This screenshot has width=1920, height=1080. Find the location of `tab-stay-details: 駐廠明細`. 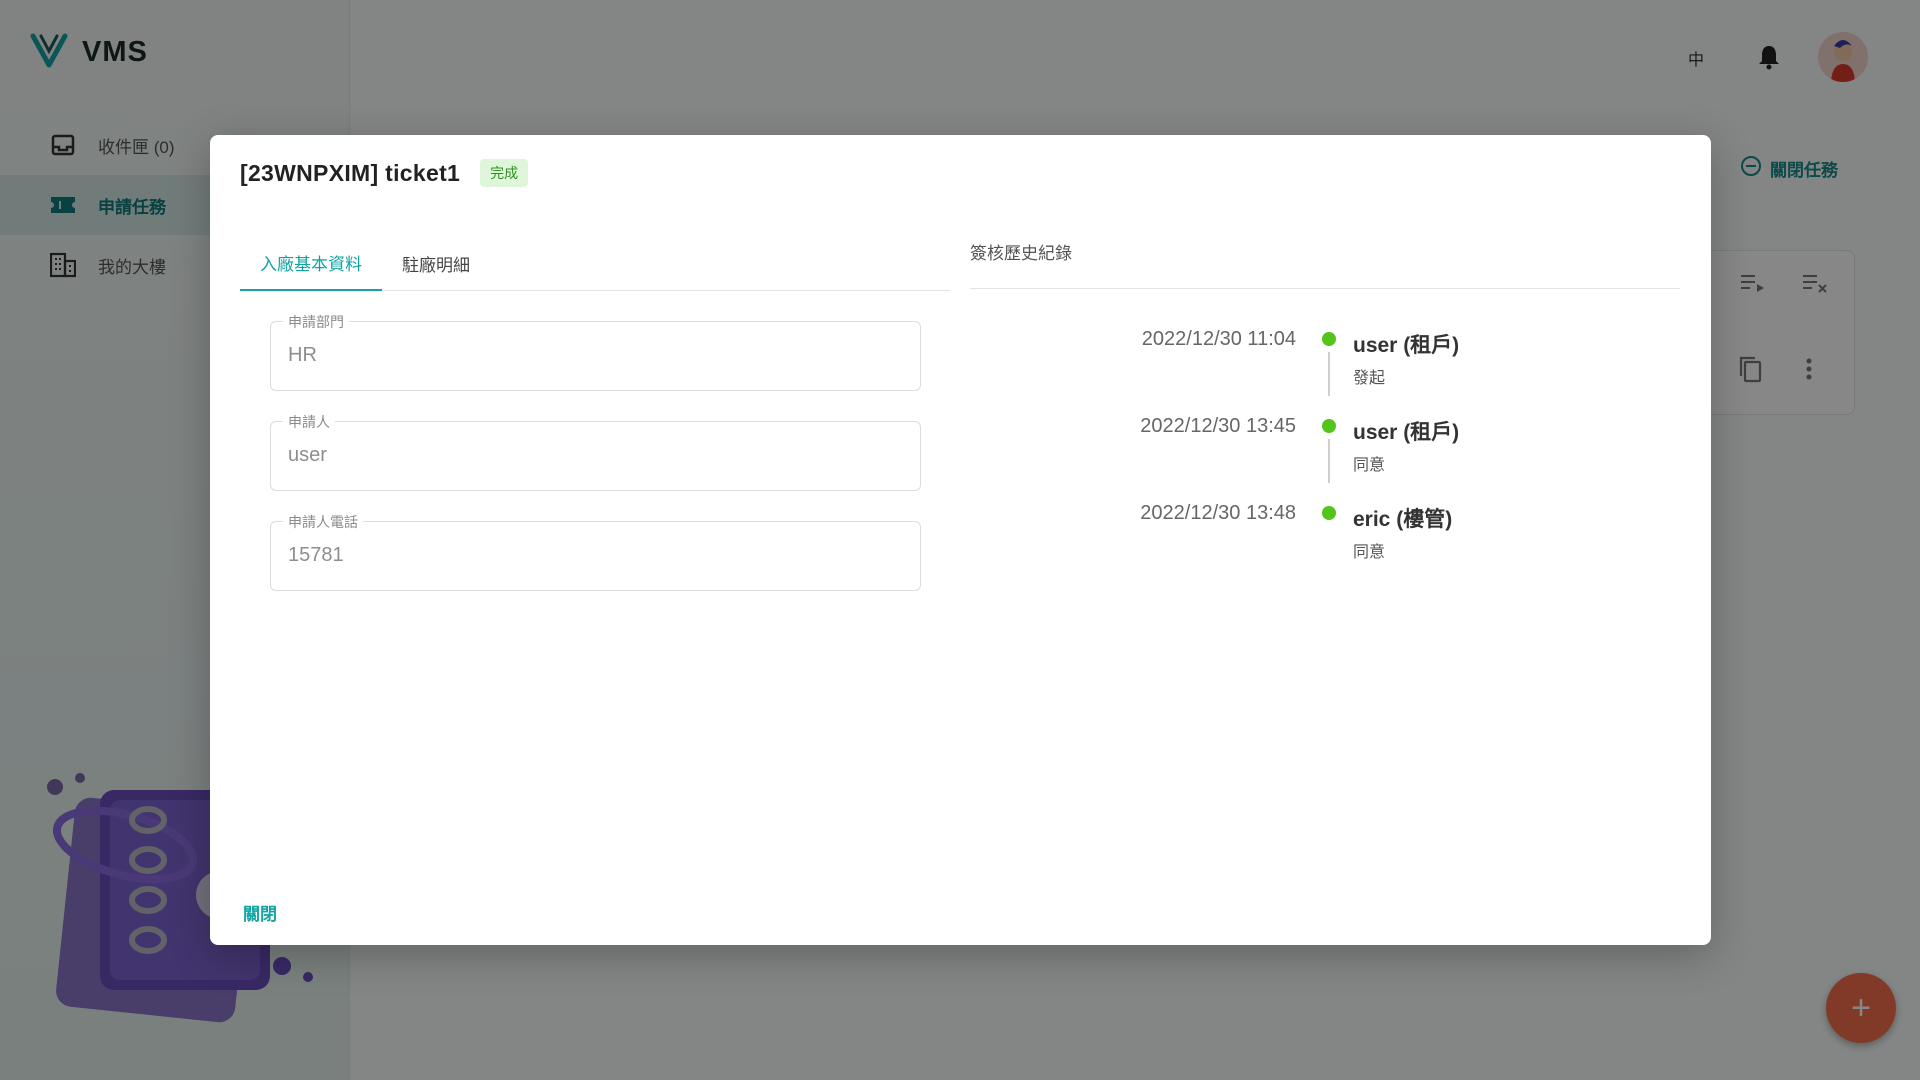

tab-stay-details: 駐廠明細 is located at coordinates (436, 263).